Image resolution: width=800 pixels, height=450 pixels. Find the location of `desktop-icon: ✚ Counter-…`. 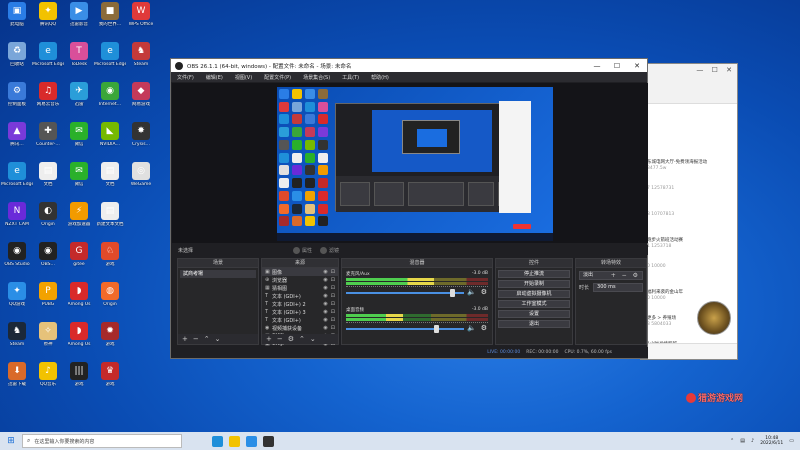

desktop-icon: ✚ Counter-… is located at coordinates (48, 139).